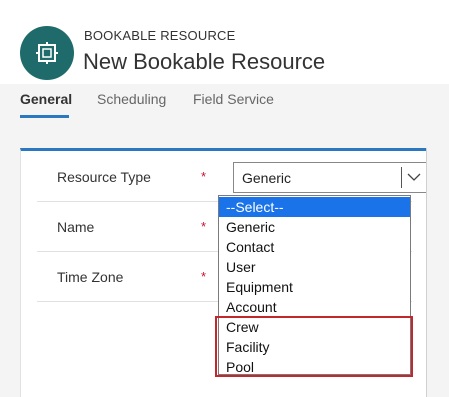  Describe the element at coordinates (131, 99) in the screenshot. I see `tab-scheduling: Scheduling` at that location.